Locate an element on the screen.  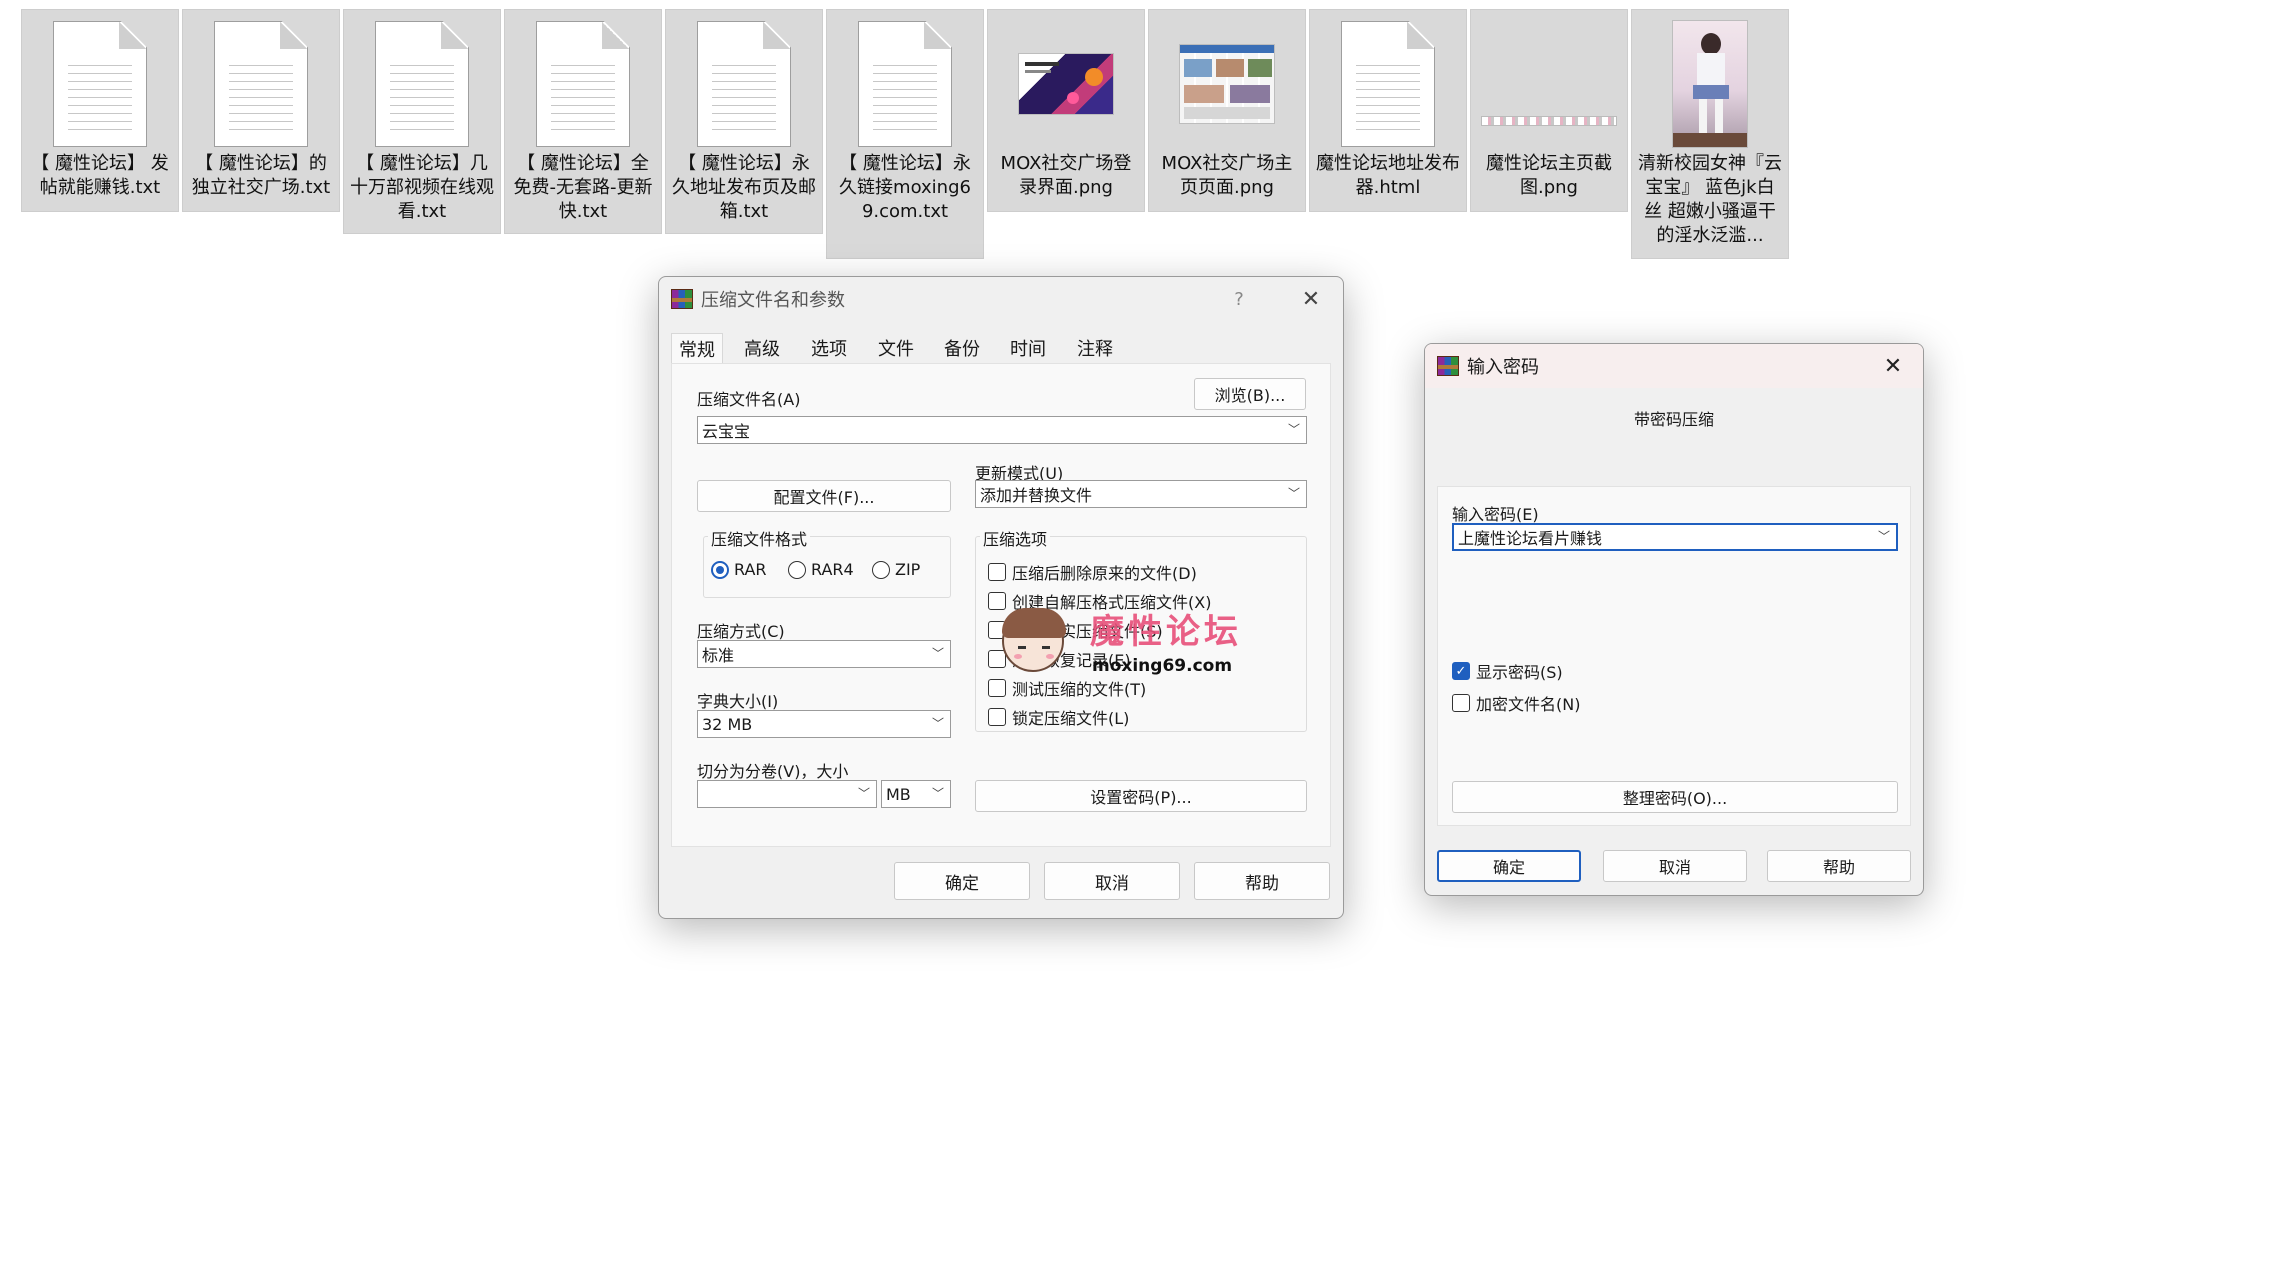
format-zip-radio: ZIP is located at coordinates (896, 569).